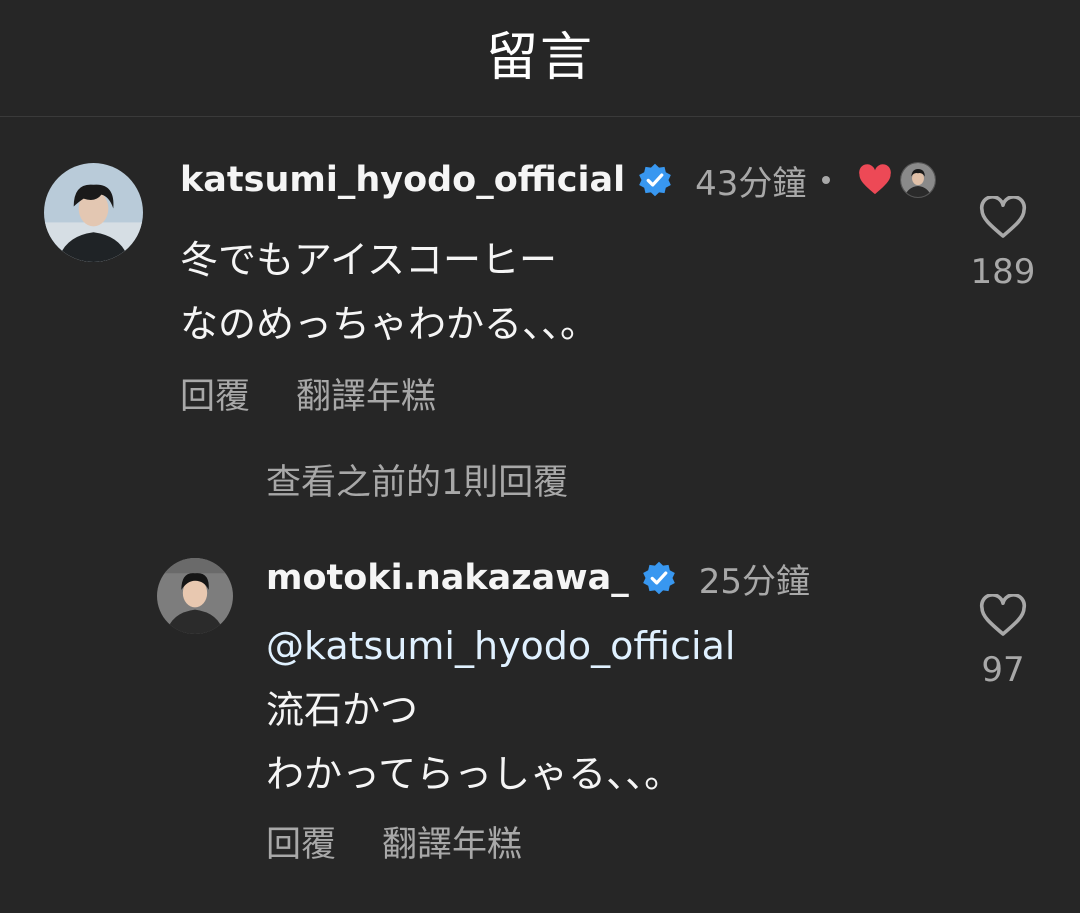 The width and height of the screenshot is (1080, 913). Describe the element at coordinates (918, 180) in the screenshot. I see `creator-avatar` at that location.